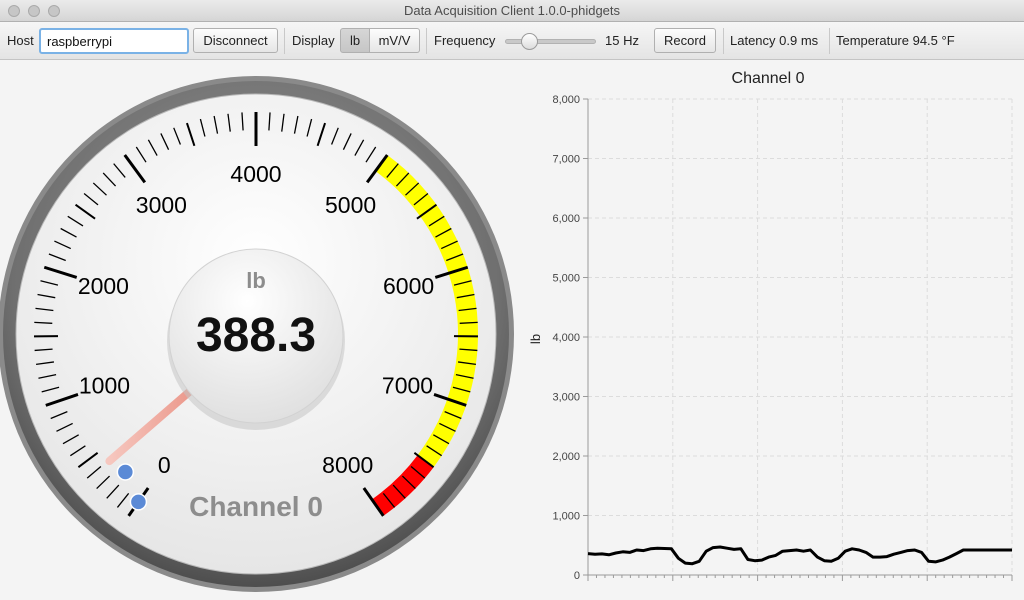 This screenshot has height=600, width=1024. What do you see at coordinates (395, 40) in the screenshot?
I see `display-option-mvv: mV/V` at bounding box center [395, 40].